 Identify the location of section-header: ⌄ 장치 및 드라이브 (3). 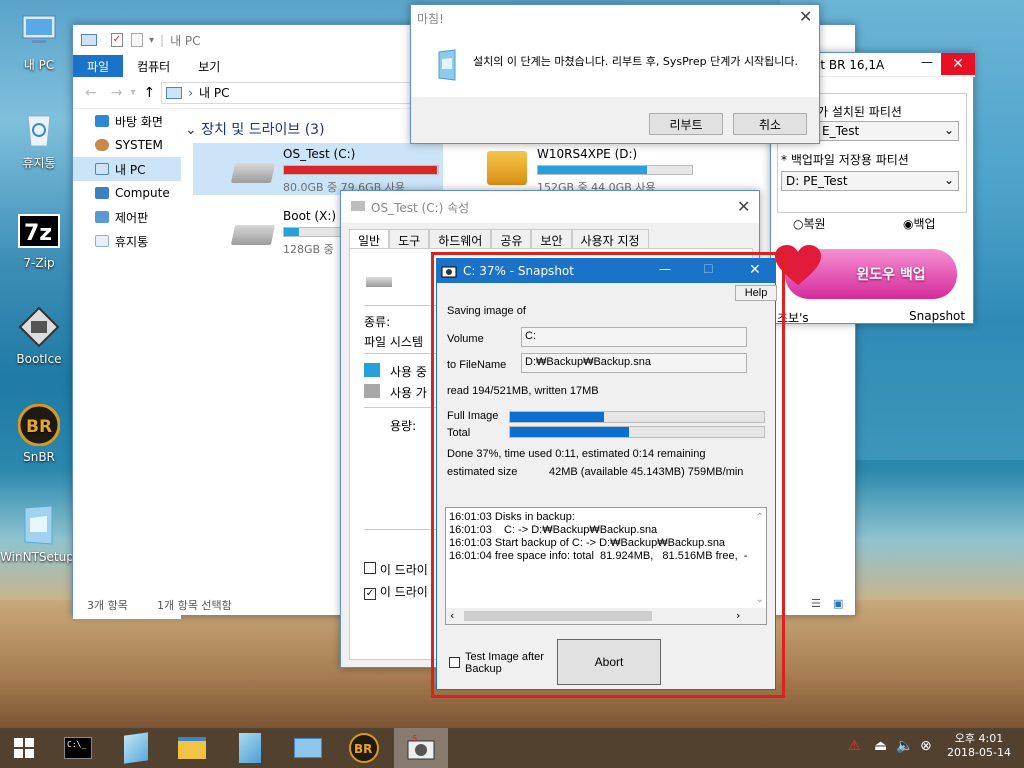
(255, 129).